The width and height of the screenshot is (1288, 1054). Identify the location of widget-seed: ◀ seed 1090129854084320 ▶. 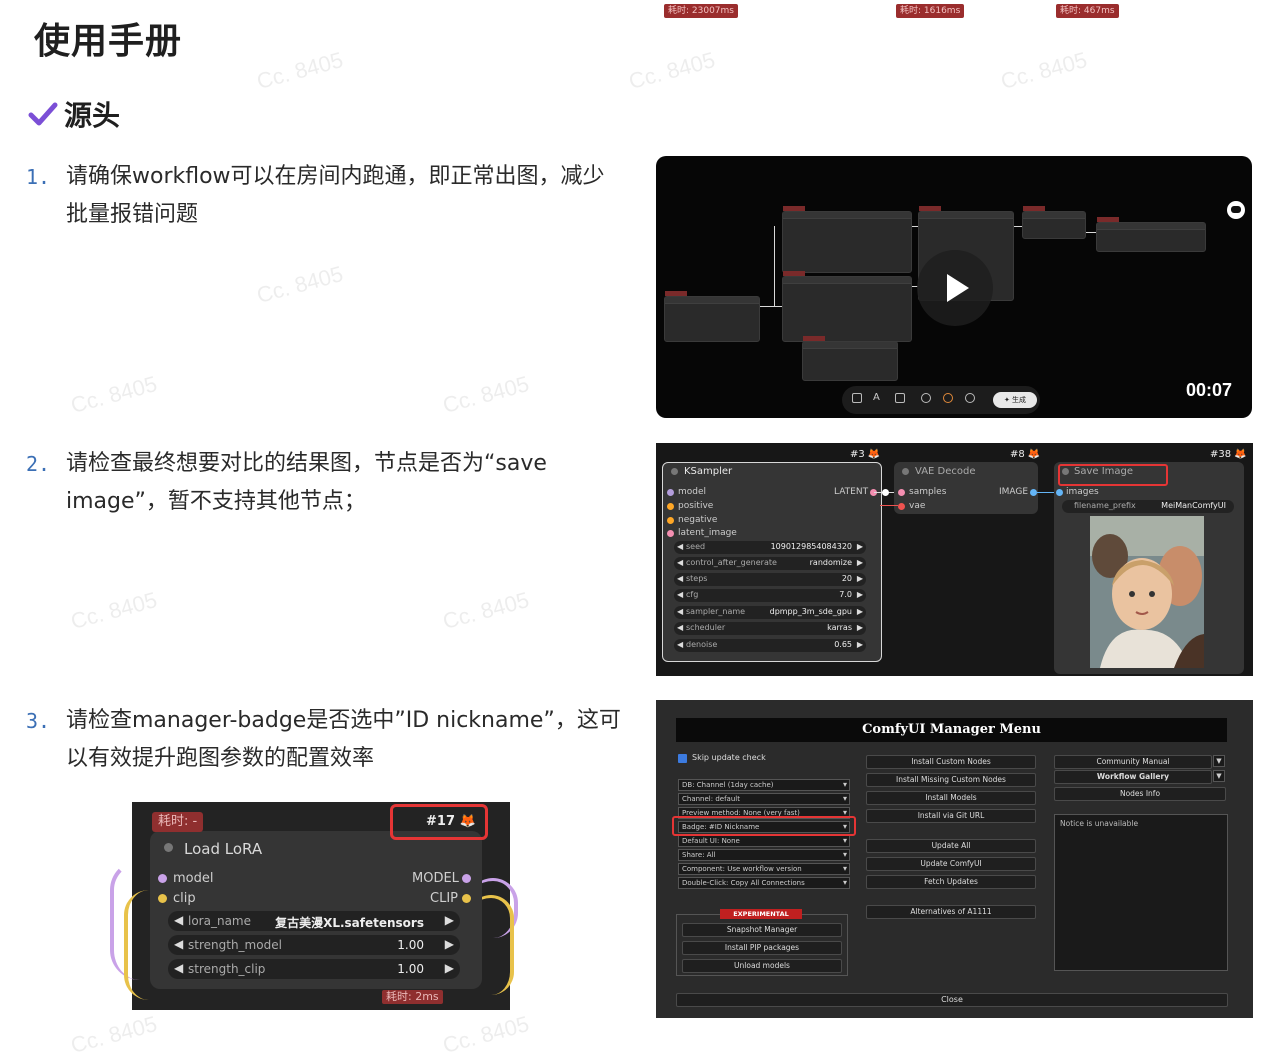
(770, 547).